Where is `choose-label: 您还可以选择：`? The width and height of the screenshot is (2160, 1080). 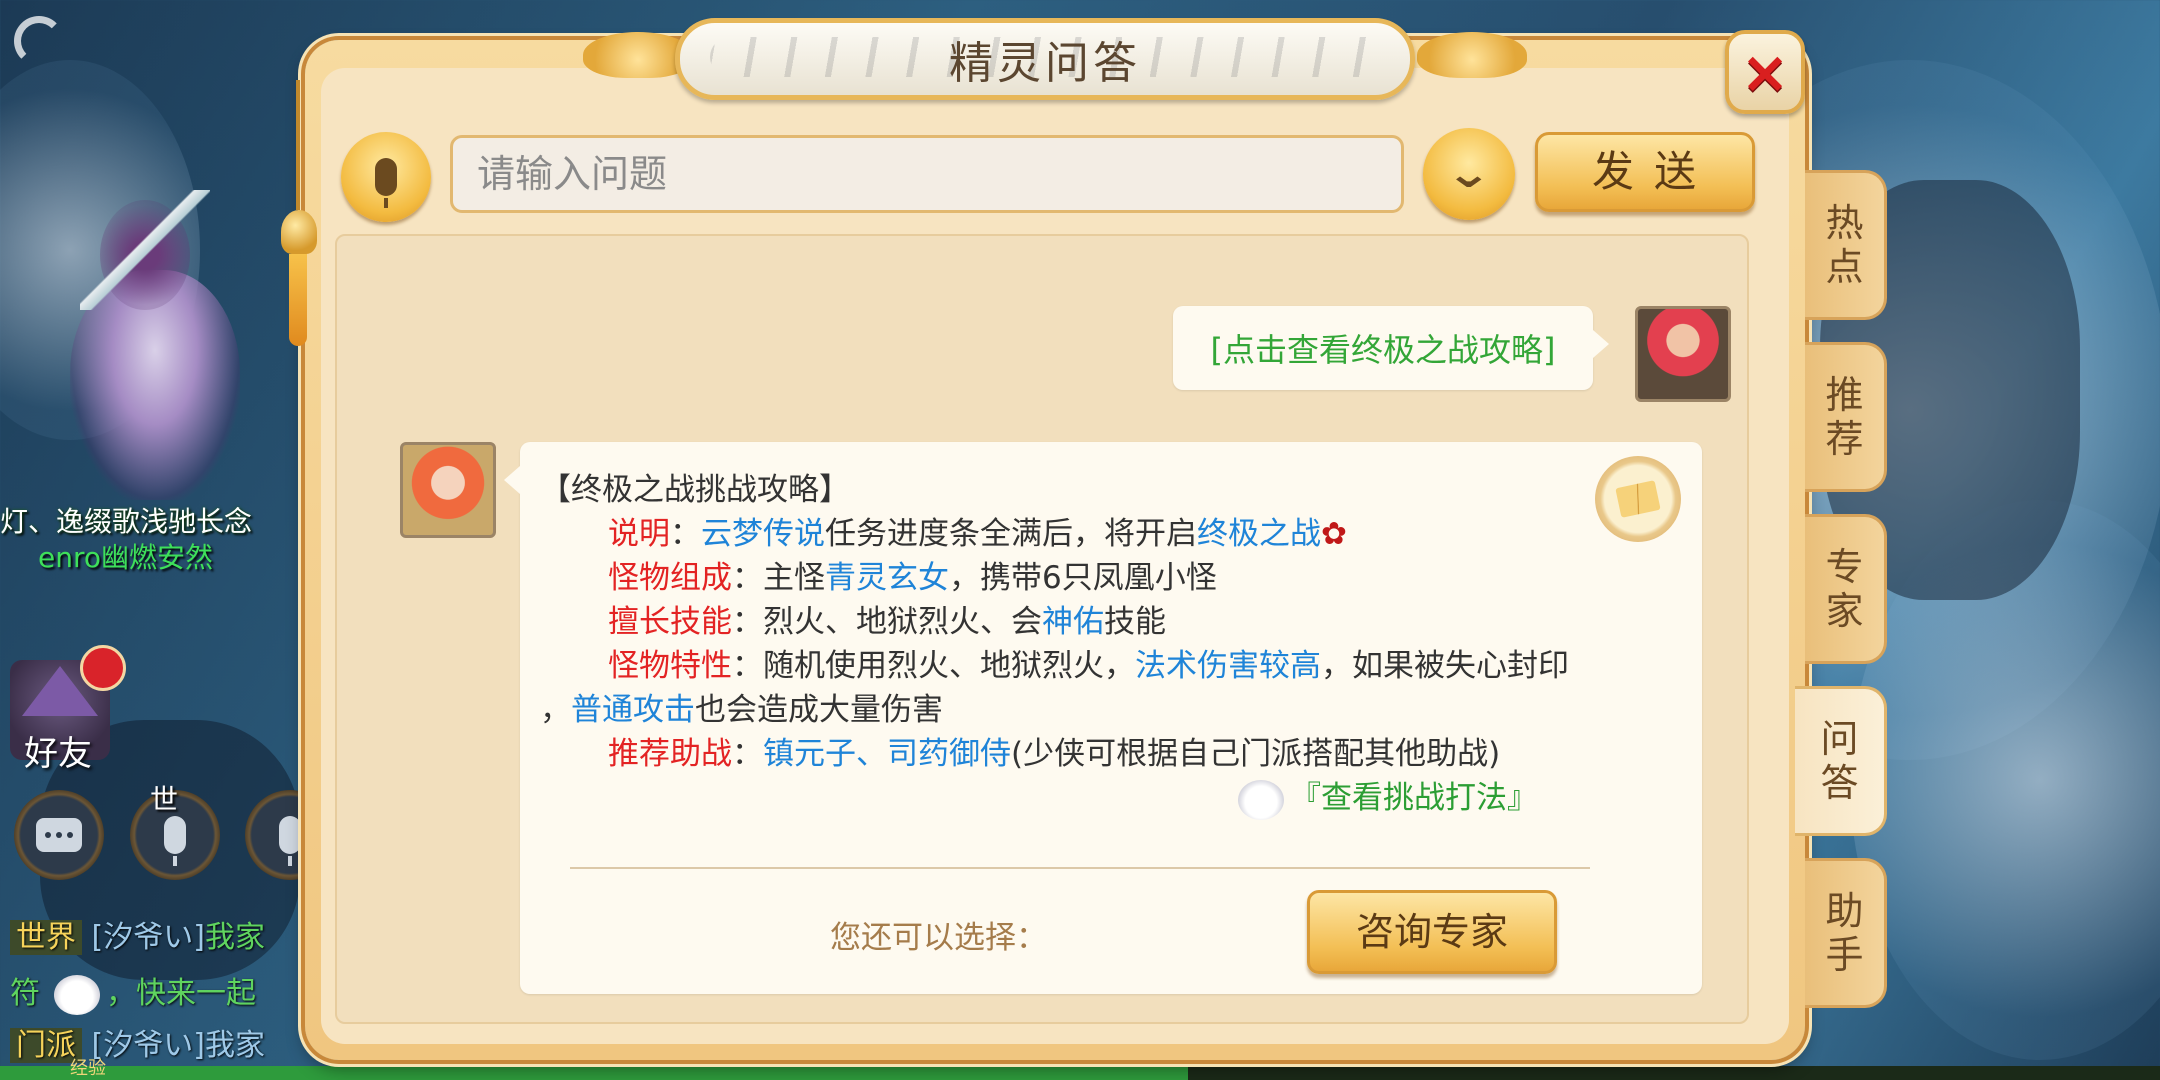
choose-label: 您还可以选择： is located at coordinates (938, 938).